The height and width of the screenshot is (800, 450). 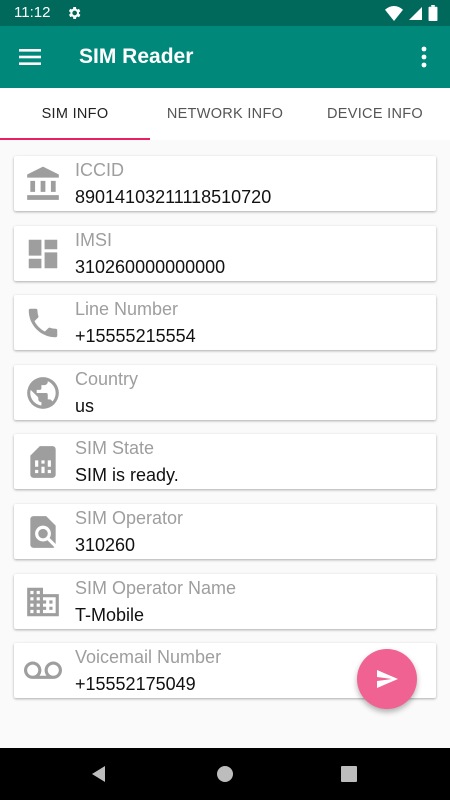 What do you see at coordinates (225, 253) in the screenshot?
I see `info-card-imsi: IMSI 310260000000000` at bounding box center [225, 253].